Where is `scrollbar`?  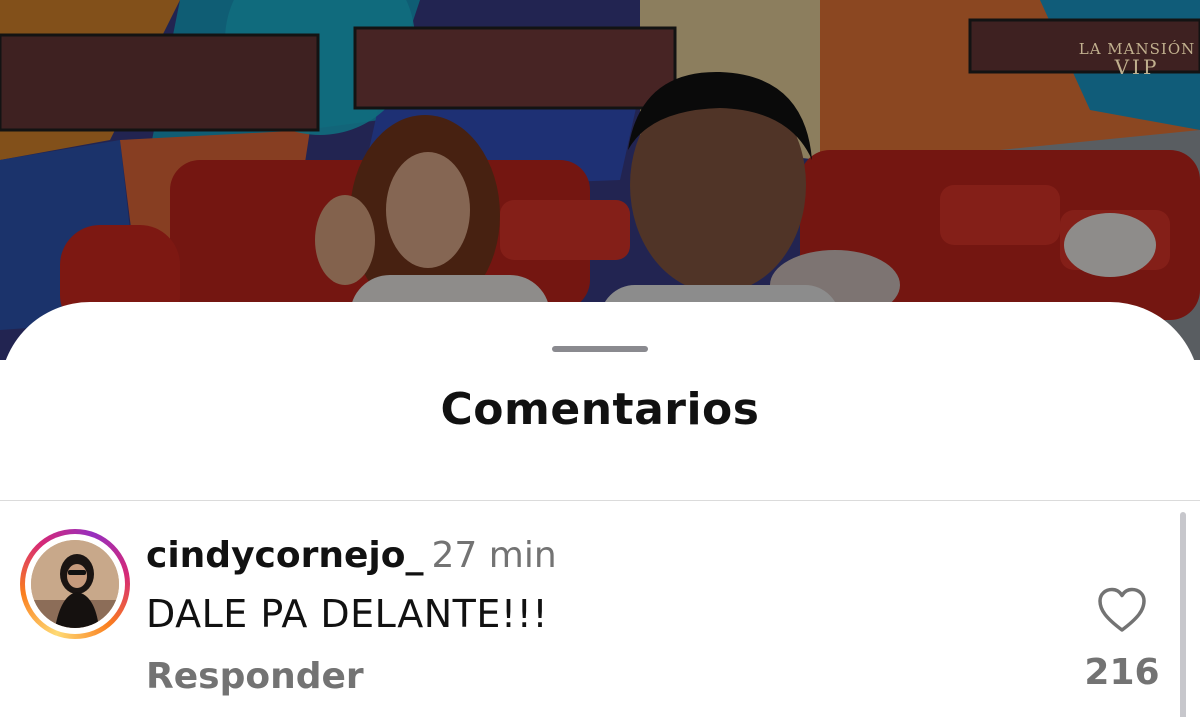 scrollbar is located at coordinates (1183, 614).